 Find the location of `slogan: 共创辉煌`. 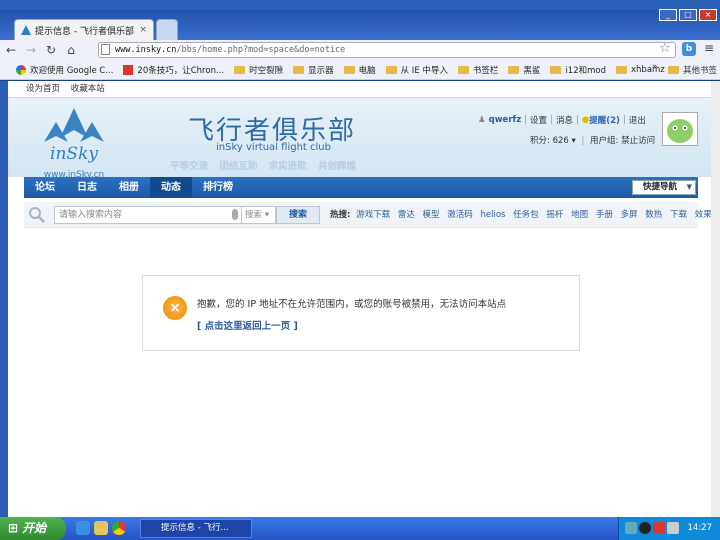

slogan: 共创辉煌 is located at coordinates (336, 166).